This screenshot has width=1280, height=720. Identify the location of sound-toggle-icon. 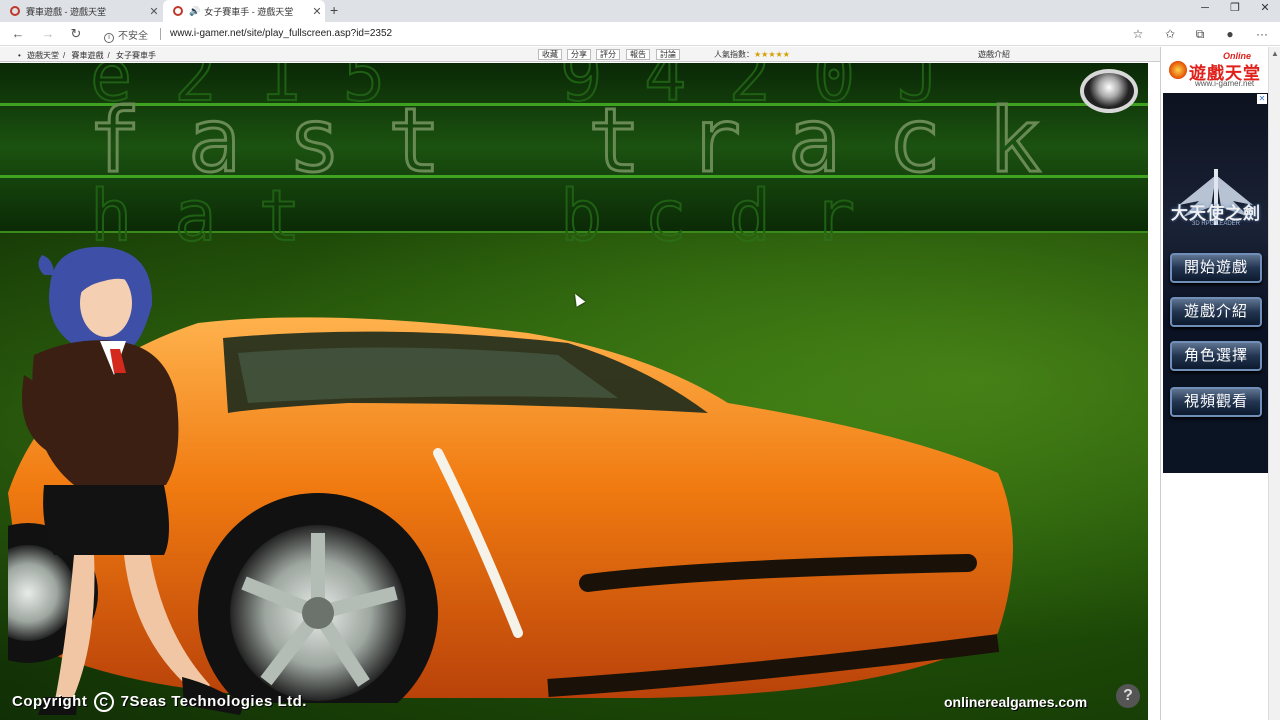
(1109, 91).